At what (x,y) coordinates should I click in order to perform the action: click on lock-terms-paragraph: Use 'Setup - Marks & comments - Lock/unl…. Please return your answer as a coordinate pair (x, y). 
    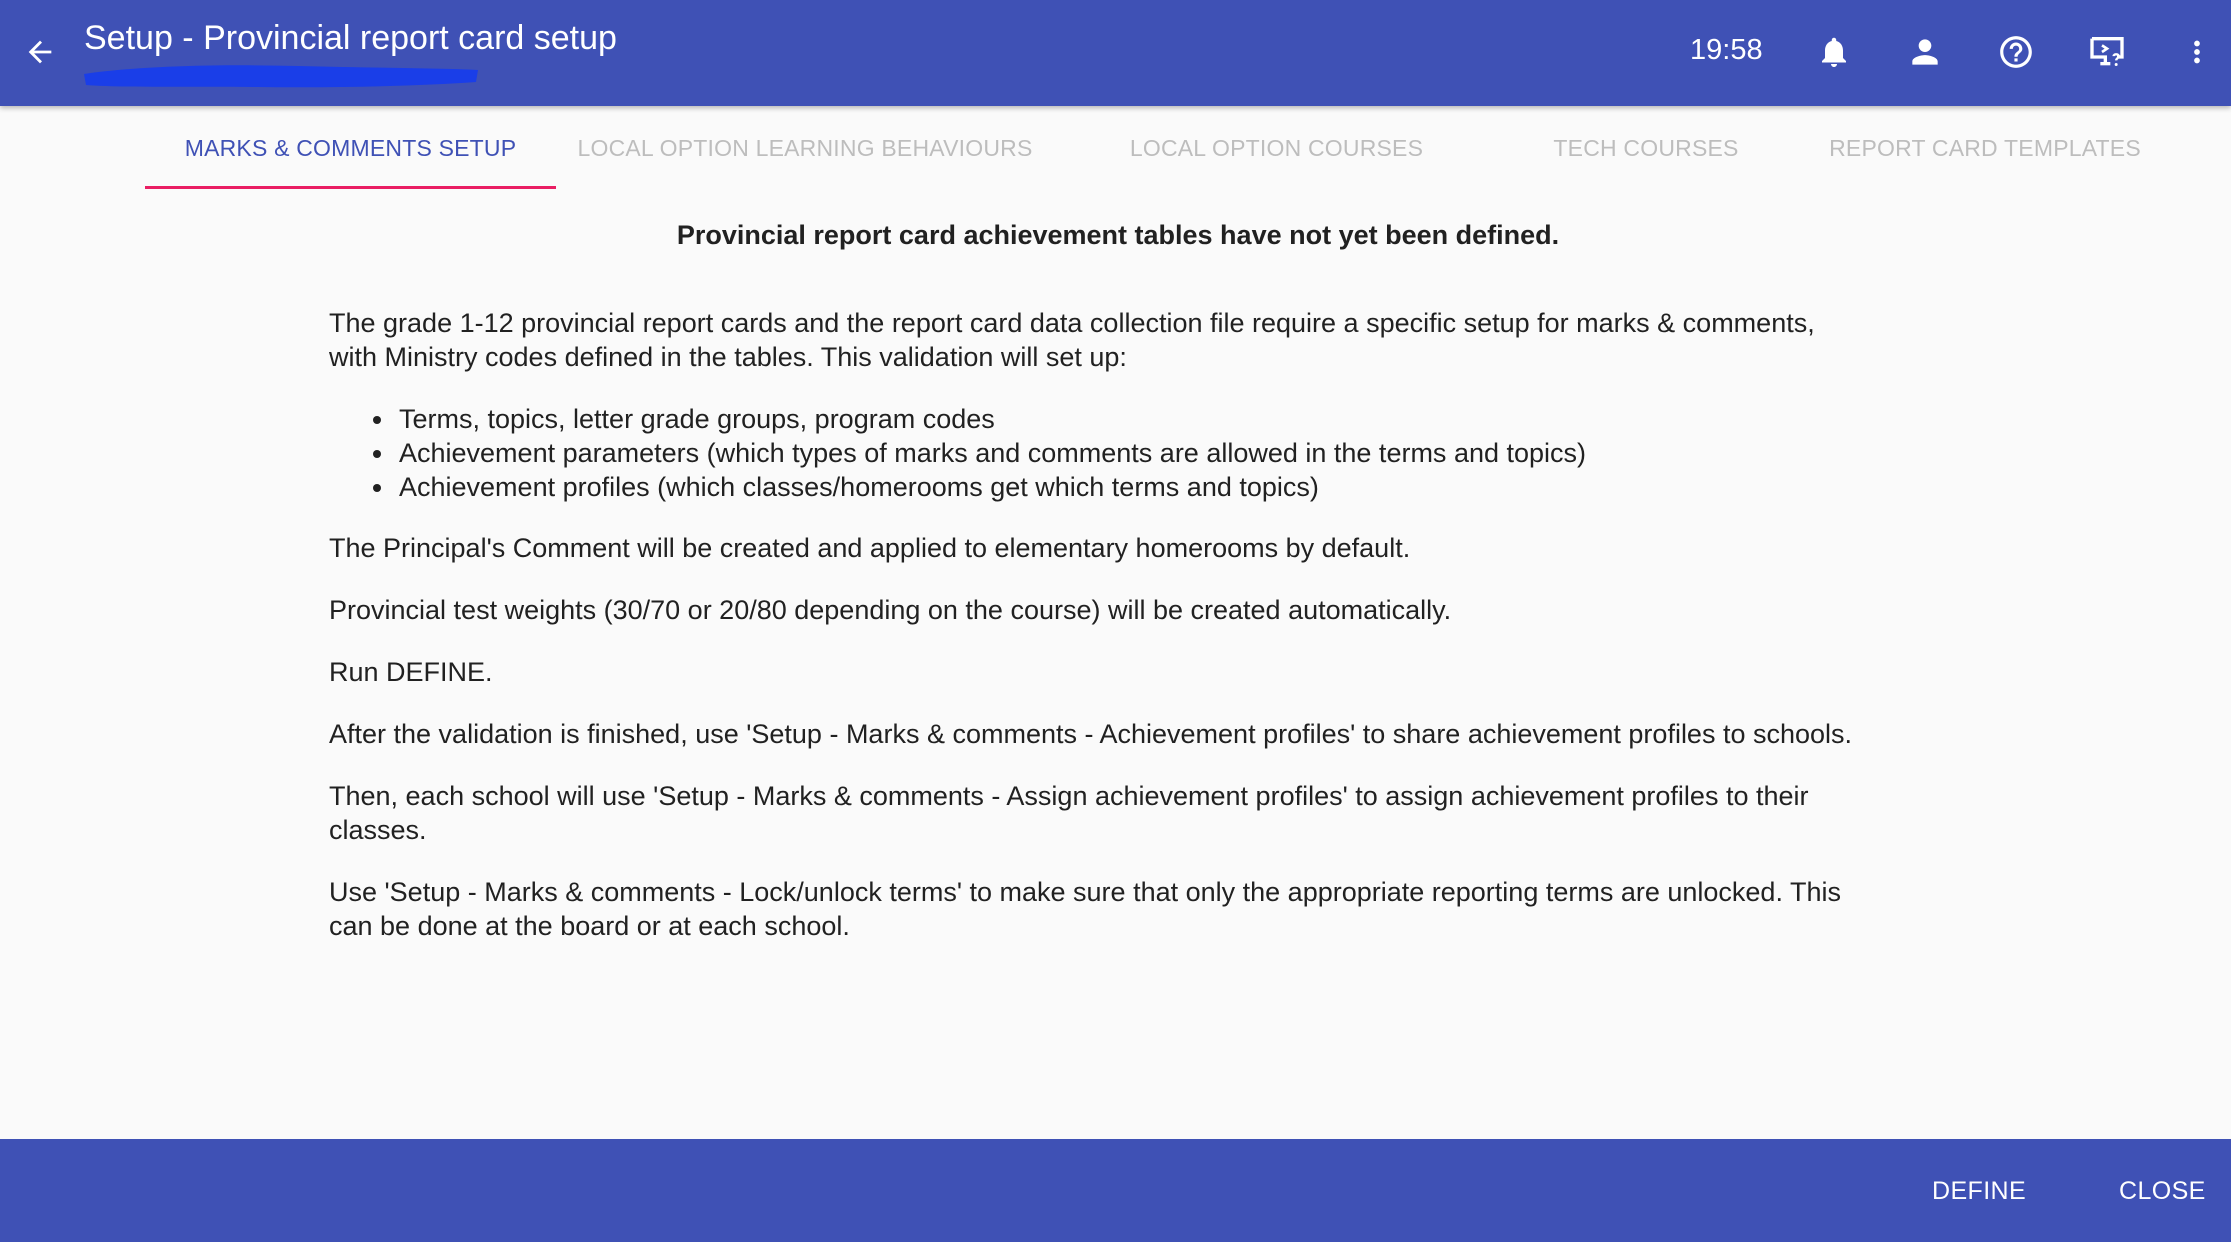
    Looking at the image, I should click on (1124, 909).